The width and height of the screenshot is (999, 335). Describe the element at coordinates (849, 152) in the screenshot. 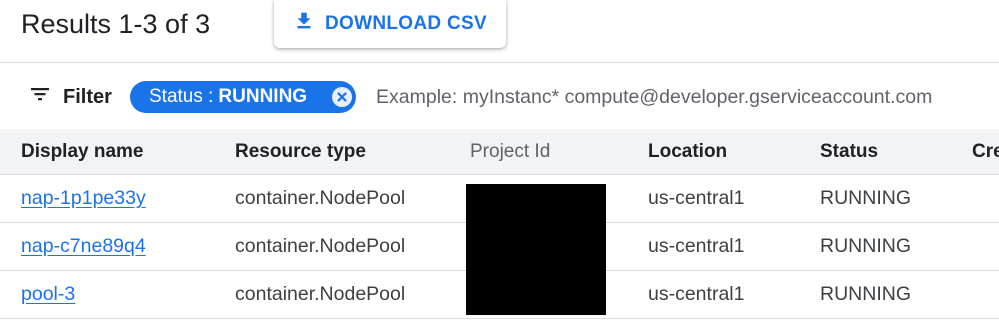

I see `column-header-status: Status` at that location.